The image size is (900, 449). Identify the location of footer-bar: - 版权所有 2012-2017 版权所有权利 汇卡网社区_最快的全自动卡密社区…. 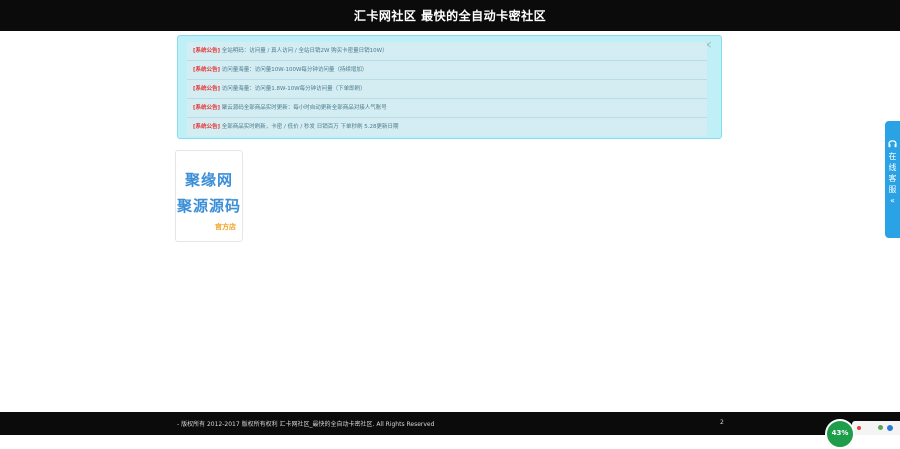
(450, 423).